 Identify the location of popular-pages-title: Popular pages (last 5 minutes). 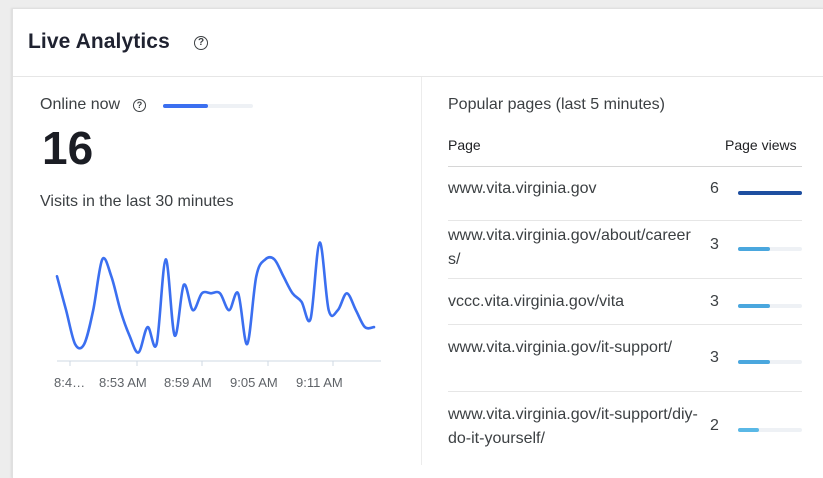
(556, 104).